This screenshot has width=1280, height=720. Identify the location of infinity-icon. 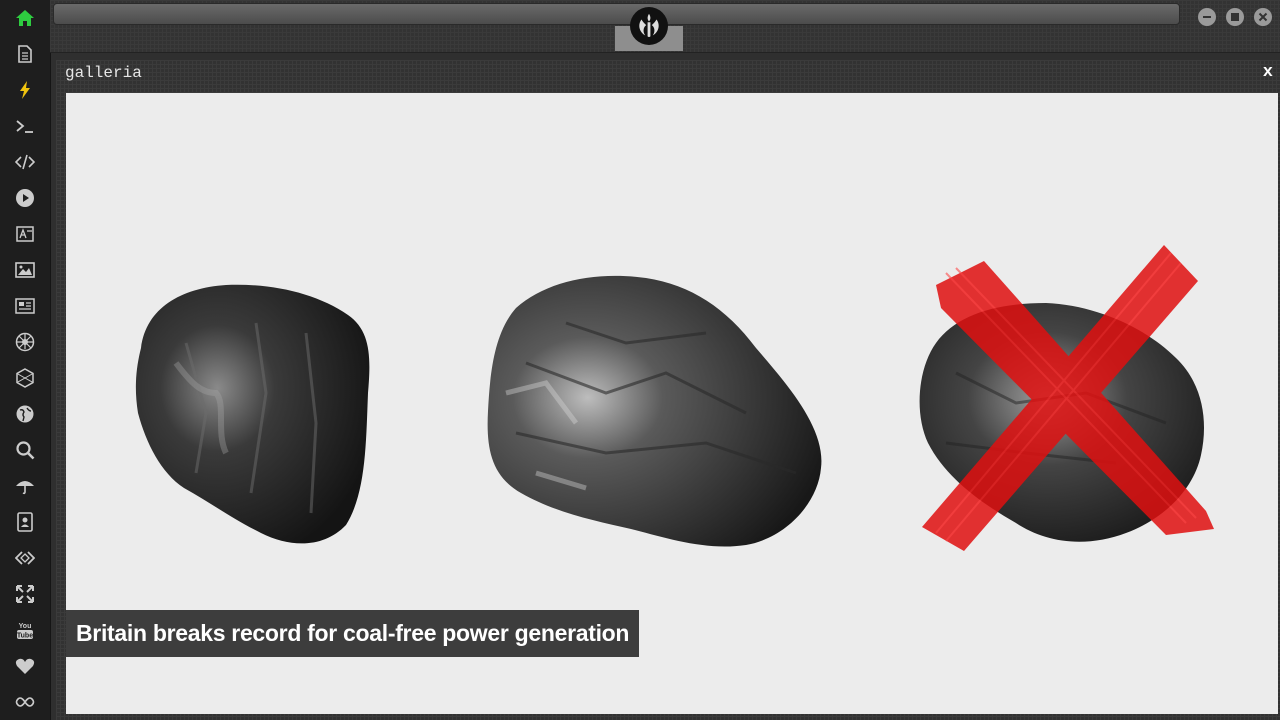
(25, 702).